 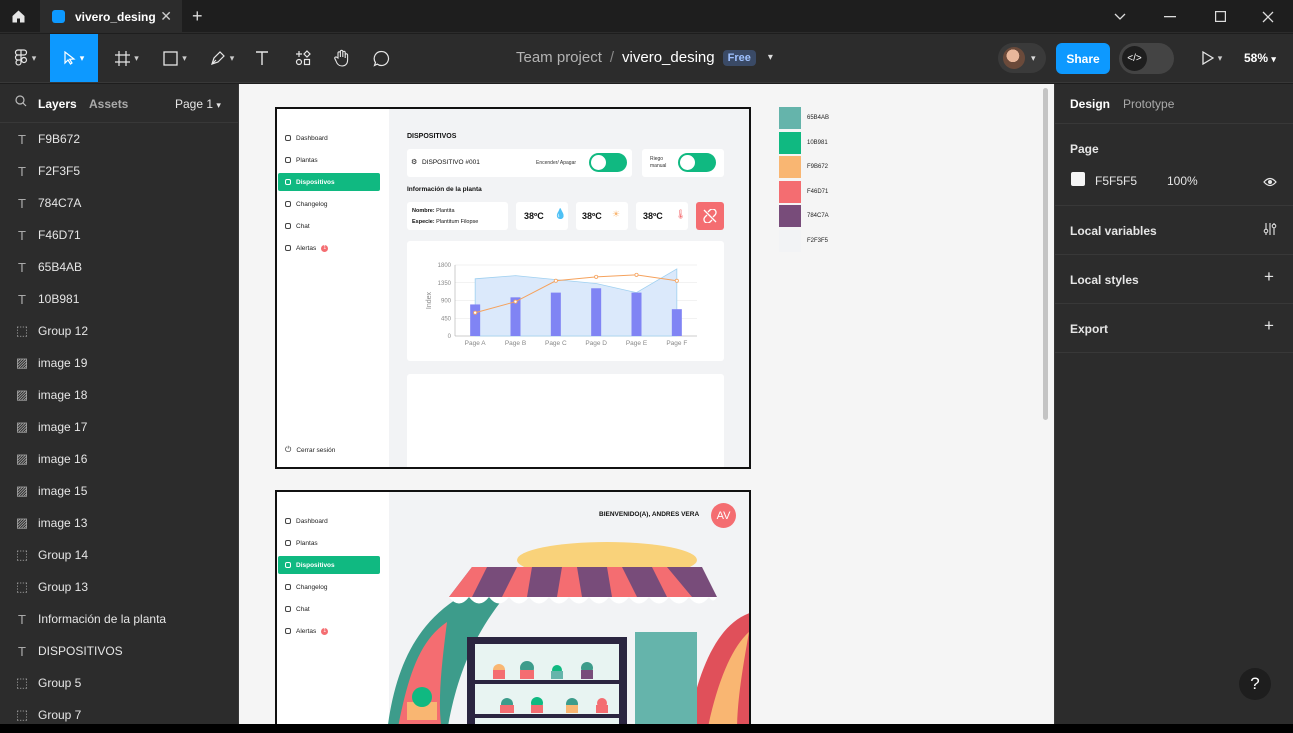 What do you see at coordinates (1220, 16) in the screenshot?
I see `maximize-icon` at bounding box center [1220, 16].